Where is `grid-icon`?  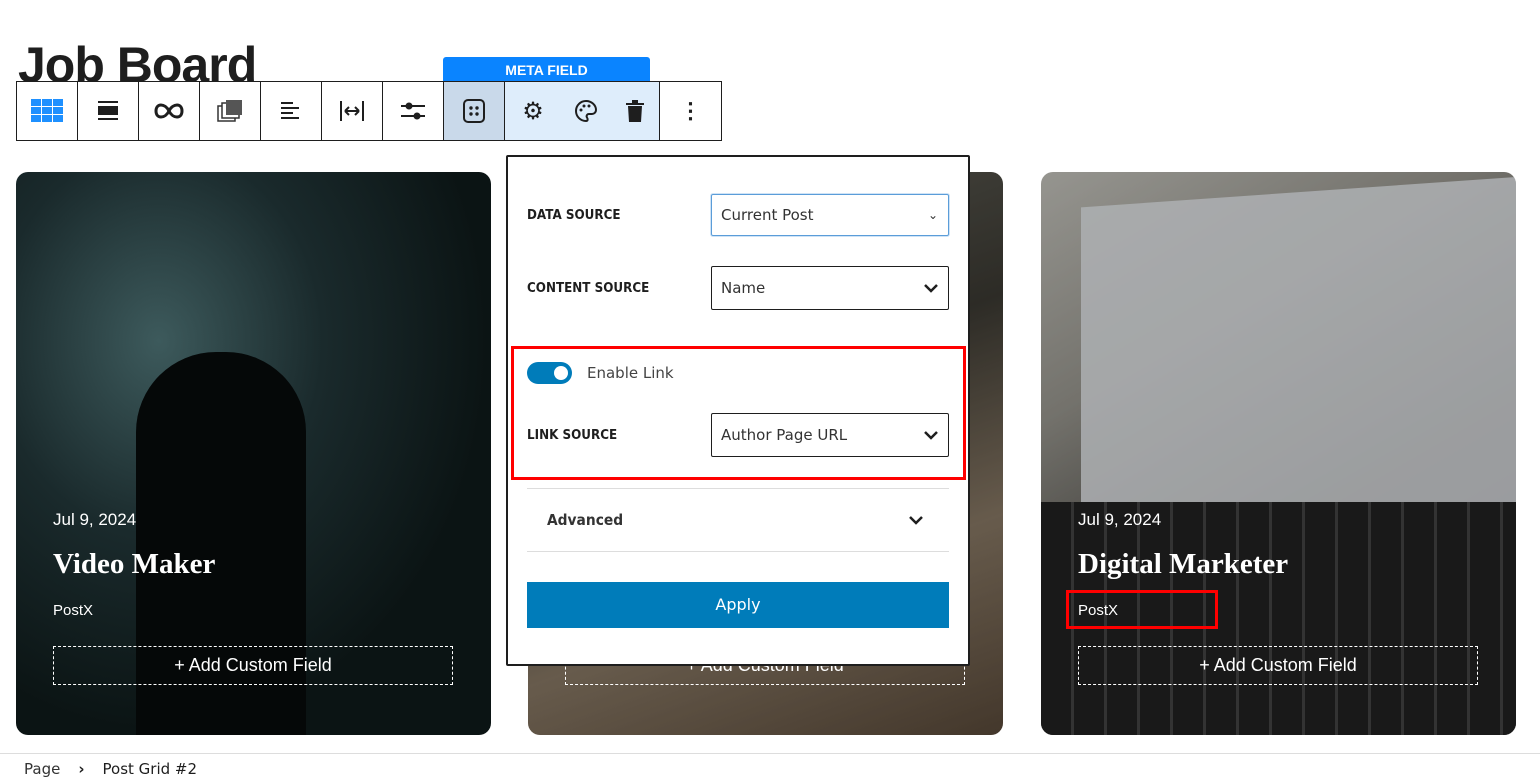
grid-icon is located at coordinates (47, 110).